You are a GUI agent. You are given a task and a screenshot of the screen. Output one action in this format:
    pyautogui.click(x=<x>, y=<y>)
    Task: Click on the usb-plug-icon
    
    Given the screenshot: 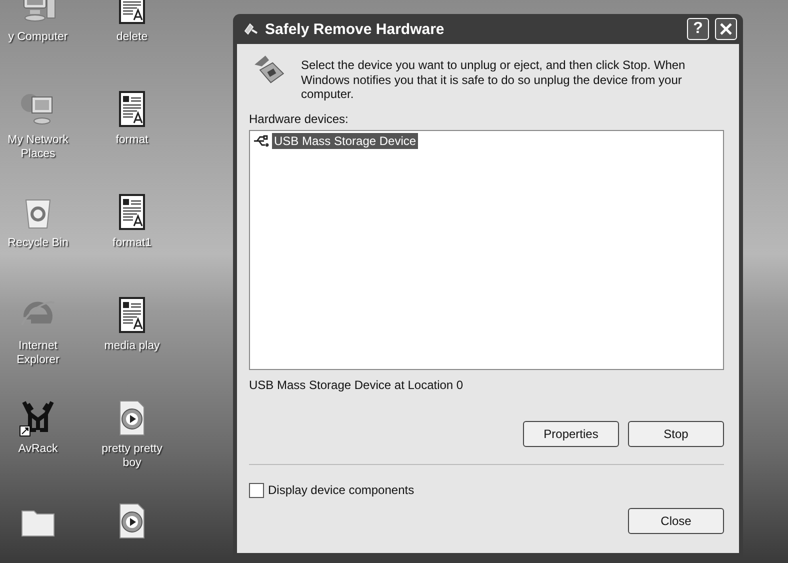 What is the action you would take?
    pyautogui.click(x=261, y=140)
    